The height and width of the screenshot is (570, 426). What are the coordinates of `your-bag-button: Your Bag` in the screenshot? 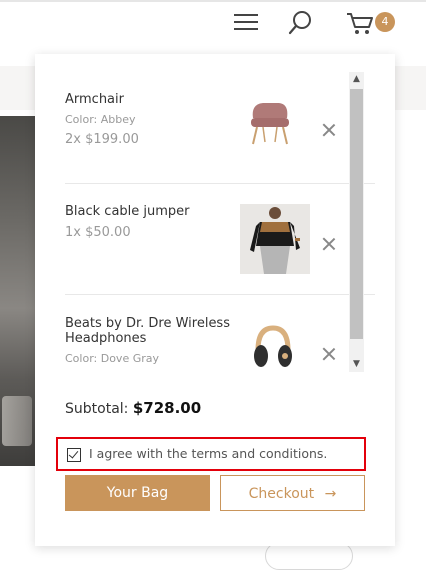 It's located at (137, 493).